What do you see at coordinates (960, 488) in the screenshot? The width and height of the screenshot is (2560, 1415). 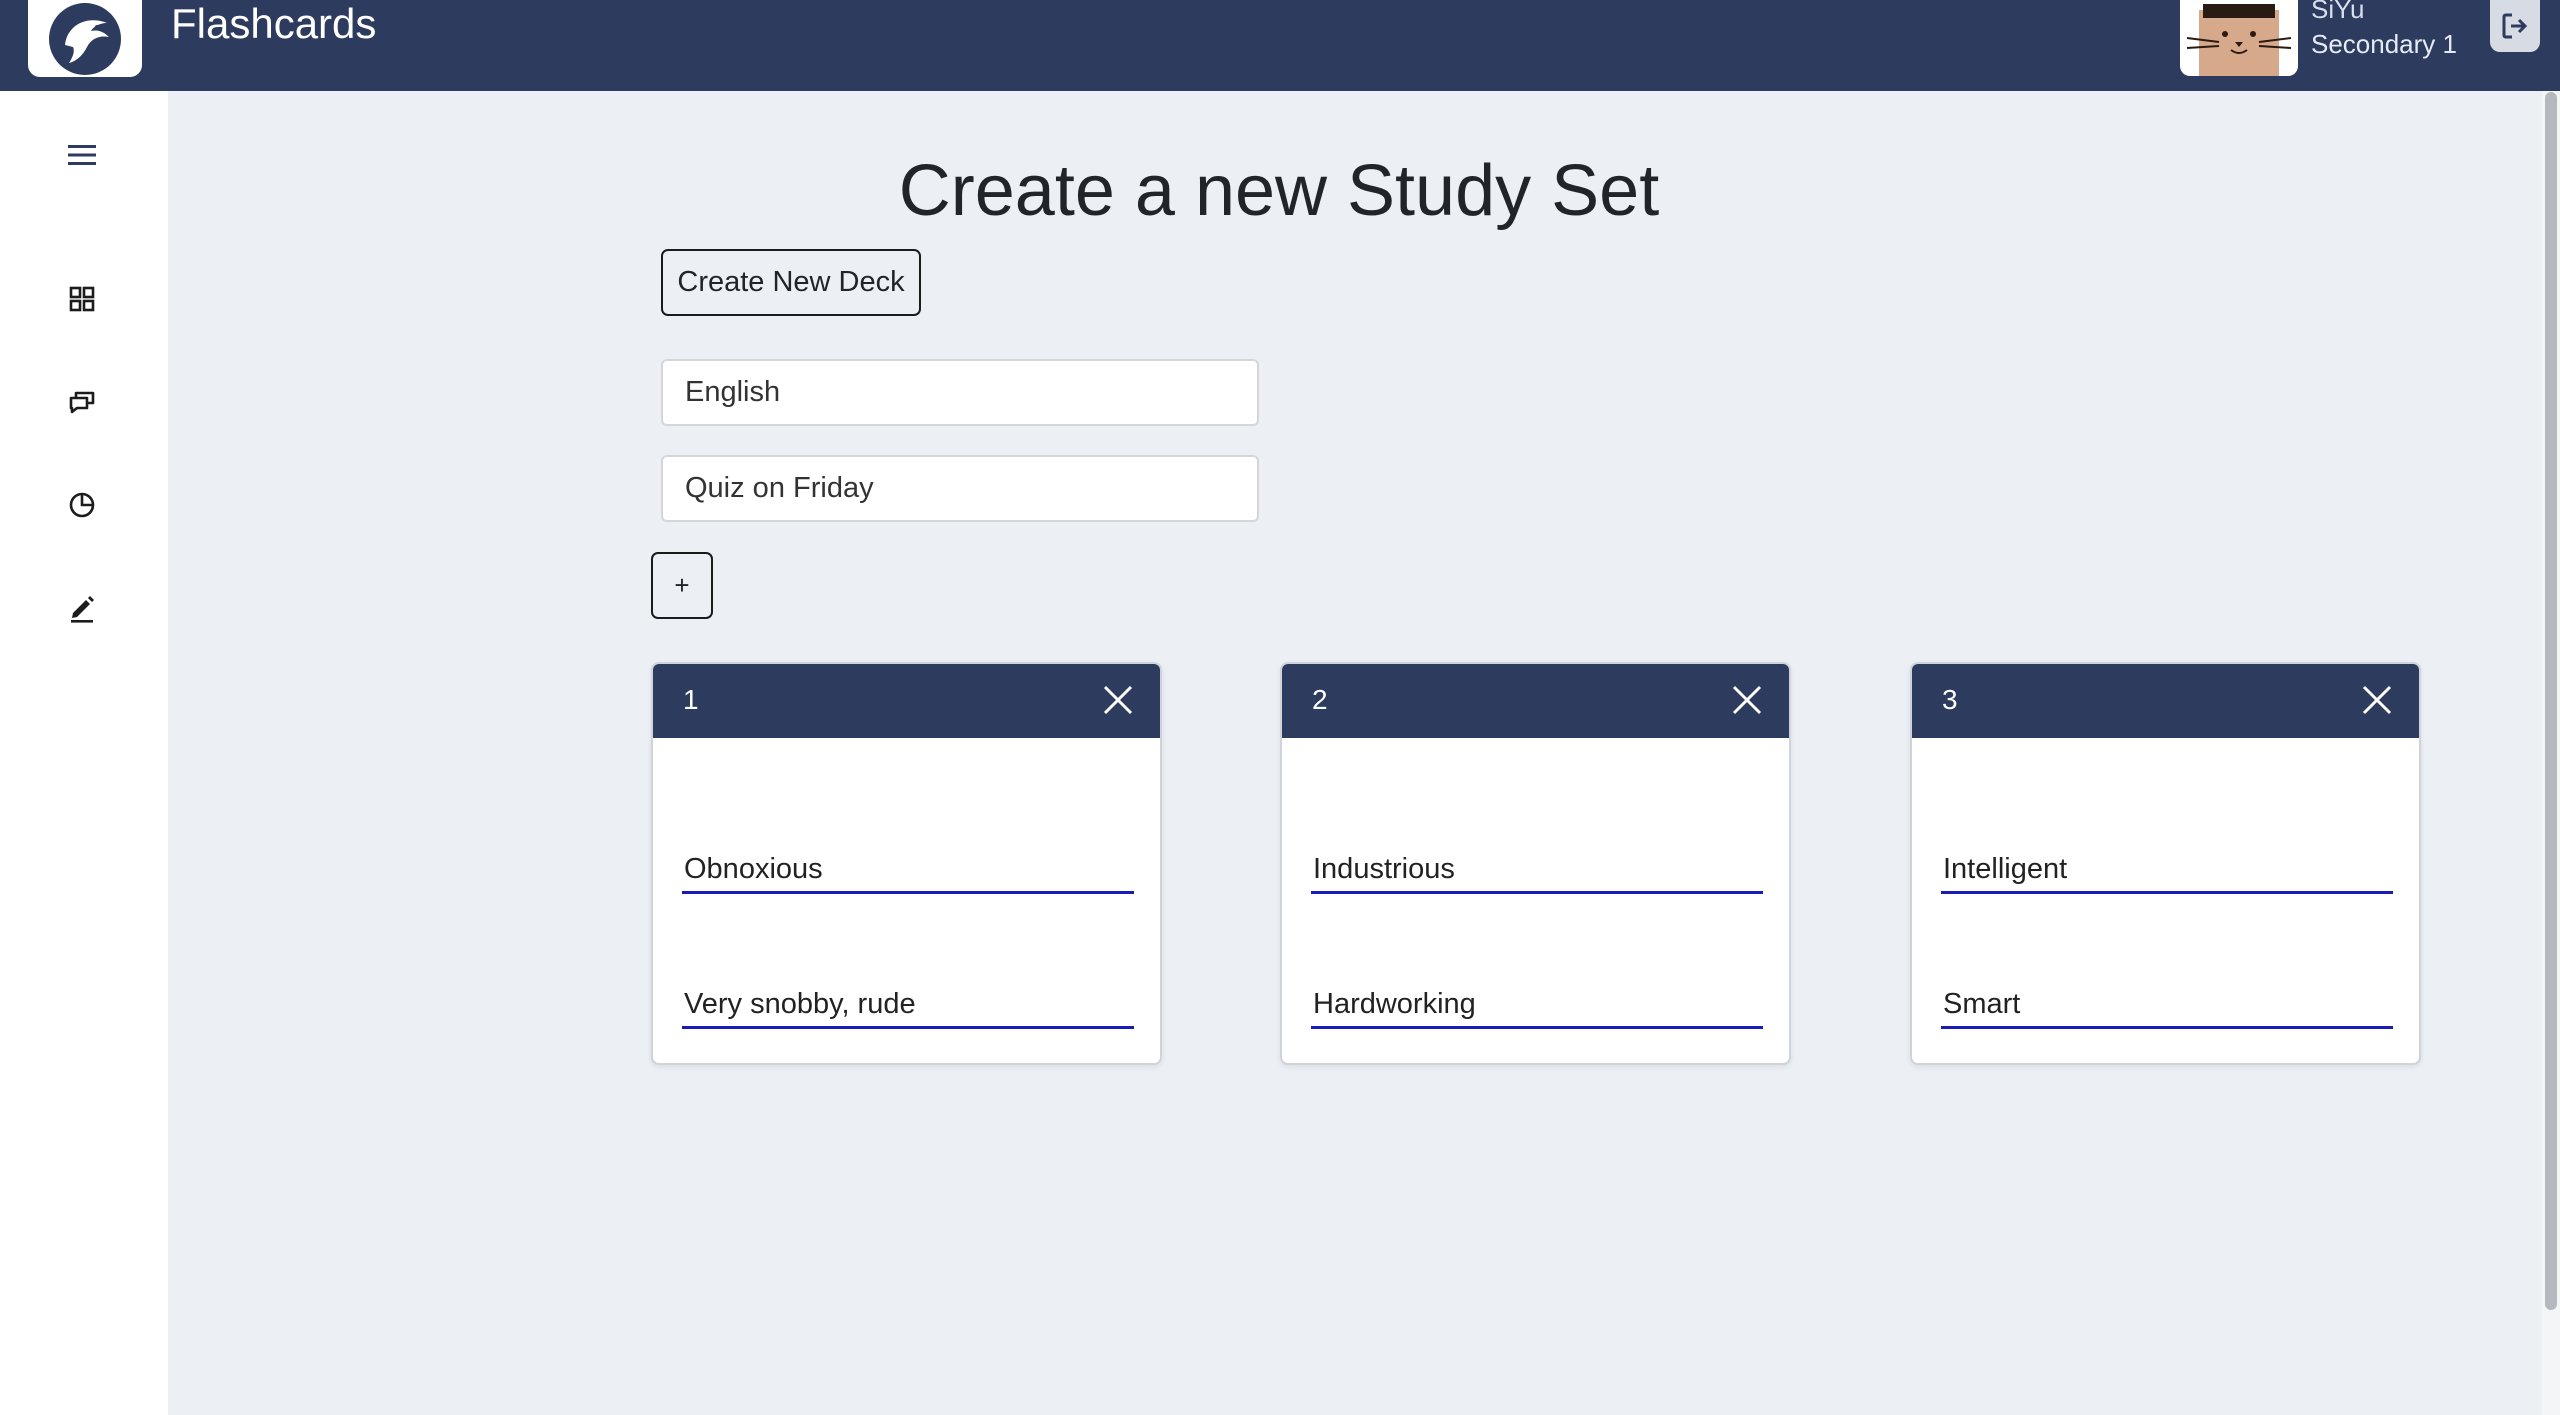 I see `description-input` at bounding box center [960, 488].